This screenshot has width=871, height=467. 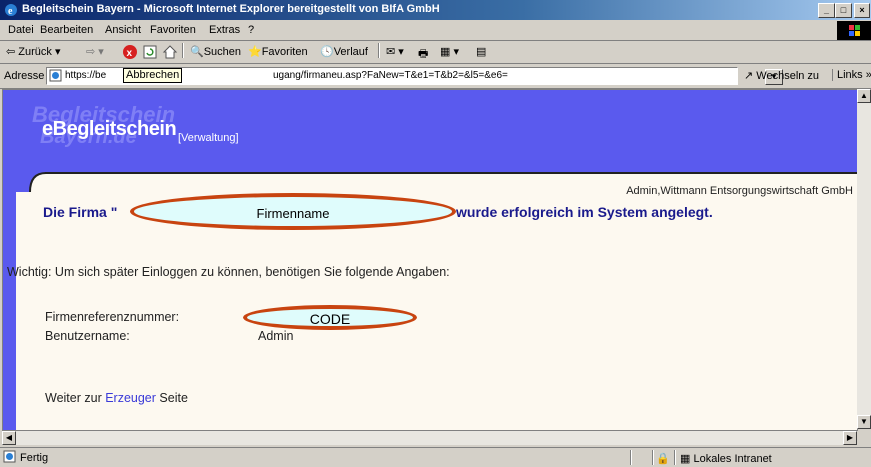 I want to click on company-name-placeholder: Firmenname, so click(x=293, y=213).